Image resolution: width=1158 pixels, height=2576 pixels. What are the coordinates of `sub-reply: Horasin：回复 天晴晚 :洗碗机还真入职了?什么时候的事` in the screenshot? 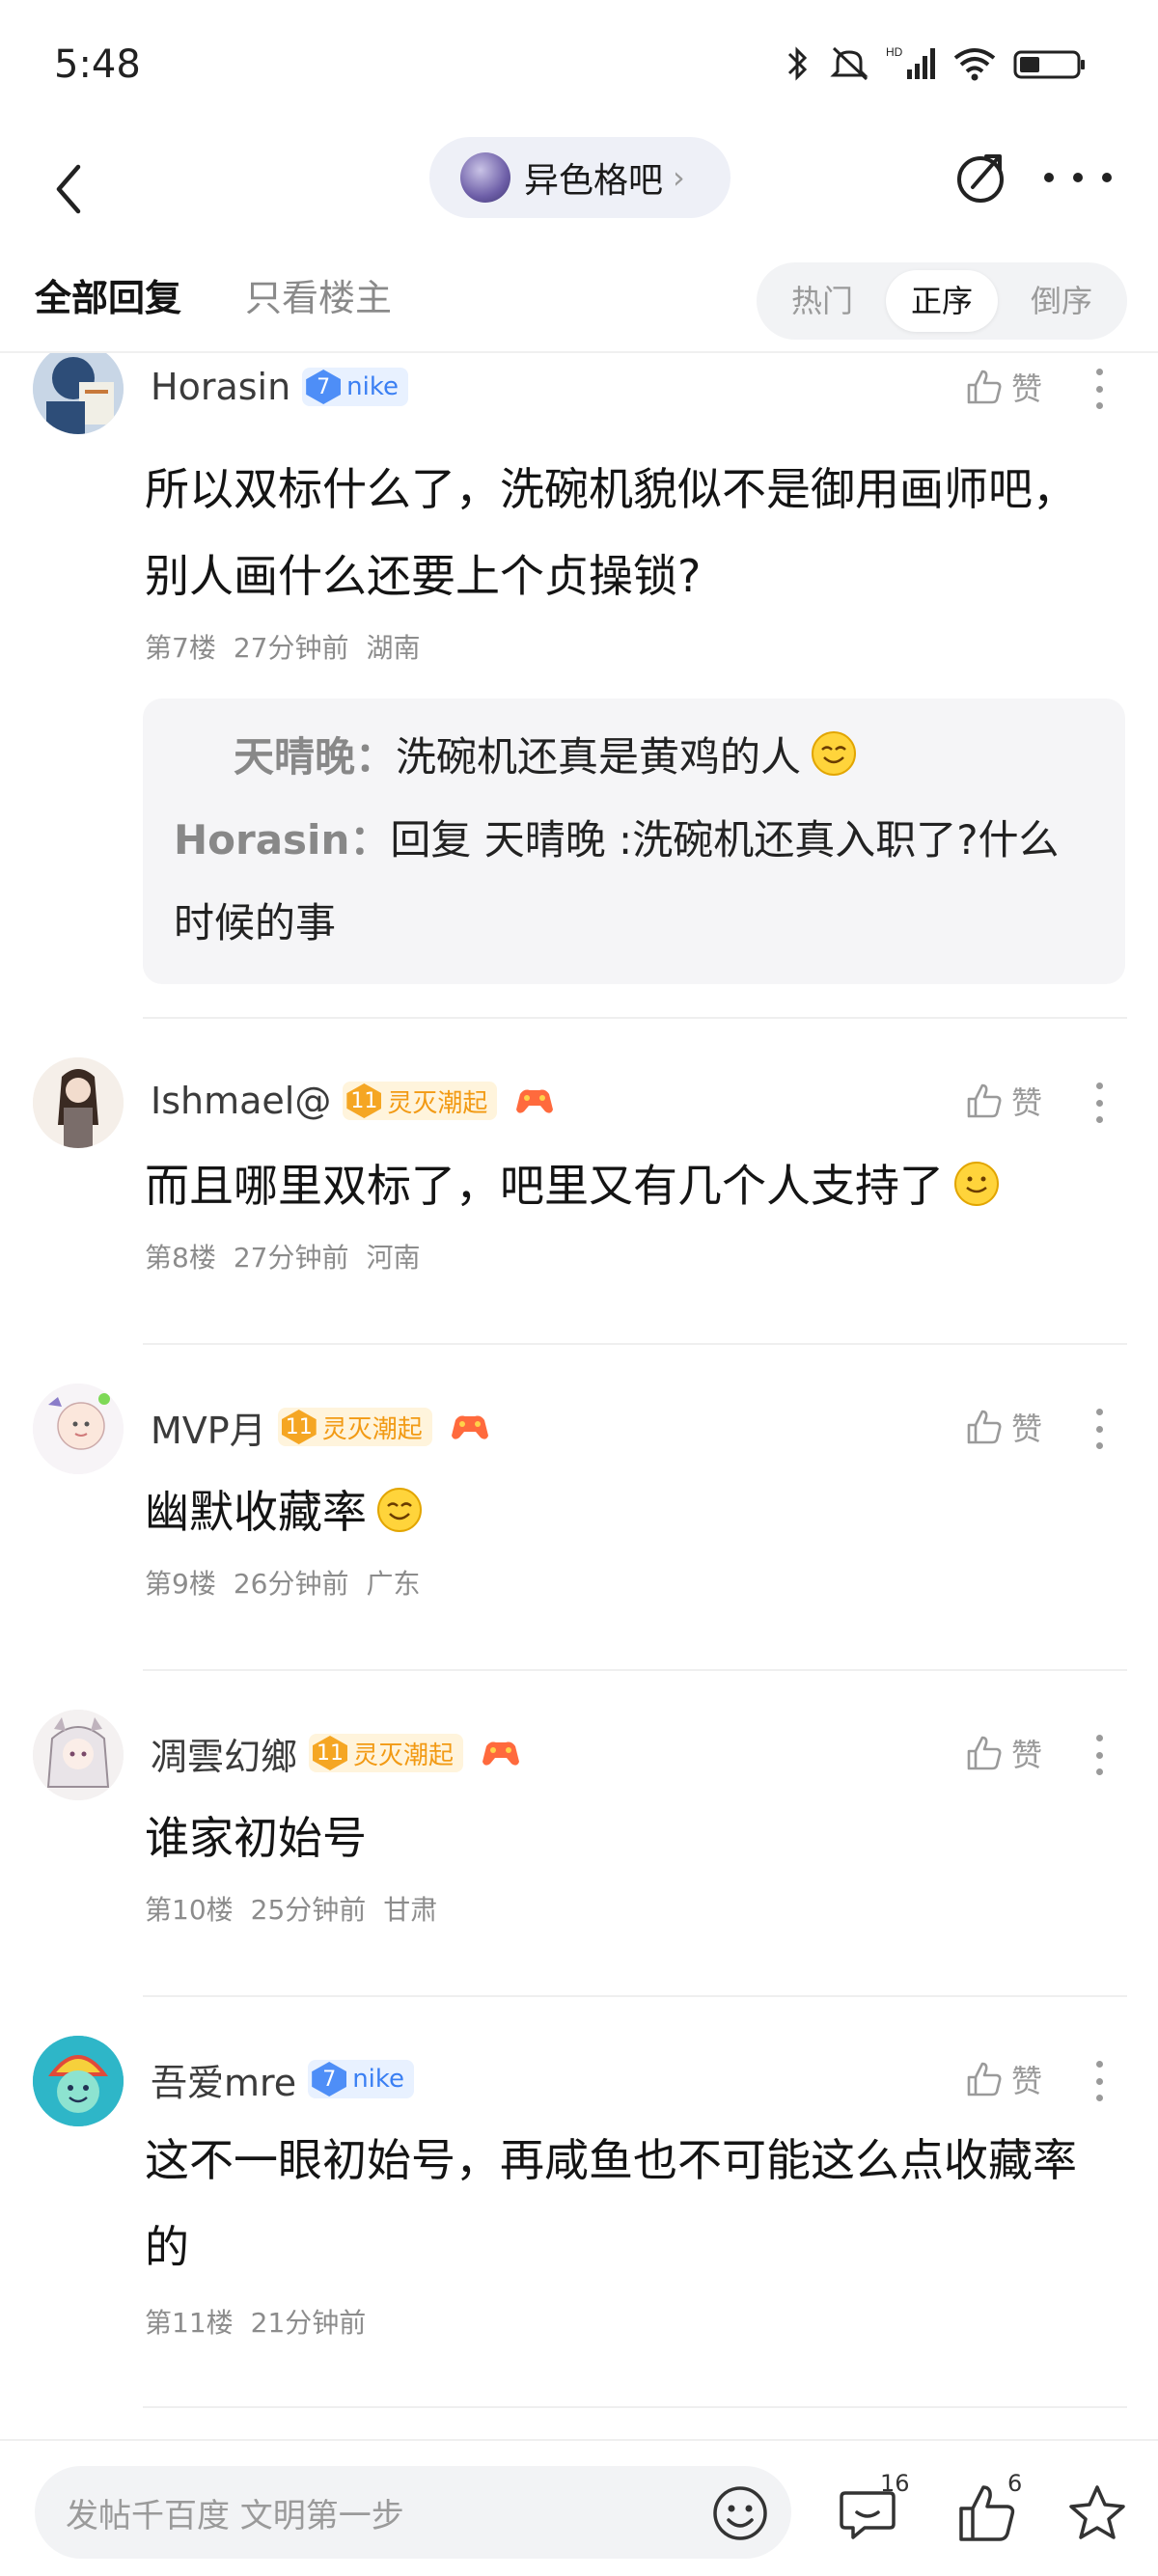 It's located at (634, 882).